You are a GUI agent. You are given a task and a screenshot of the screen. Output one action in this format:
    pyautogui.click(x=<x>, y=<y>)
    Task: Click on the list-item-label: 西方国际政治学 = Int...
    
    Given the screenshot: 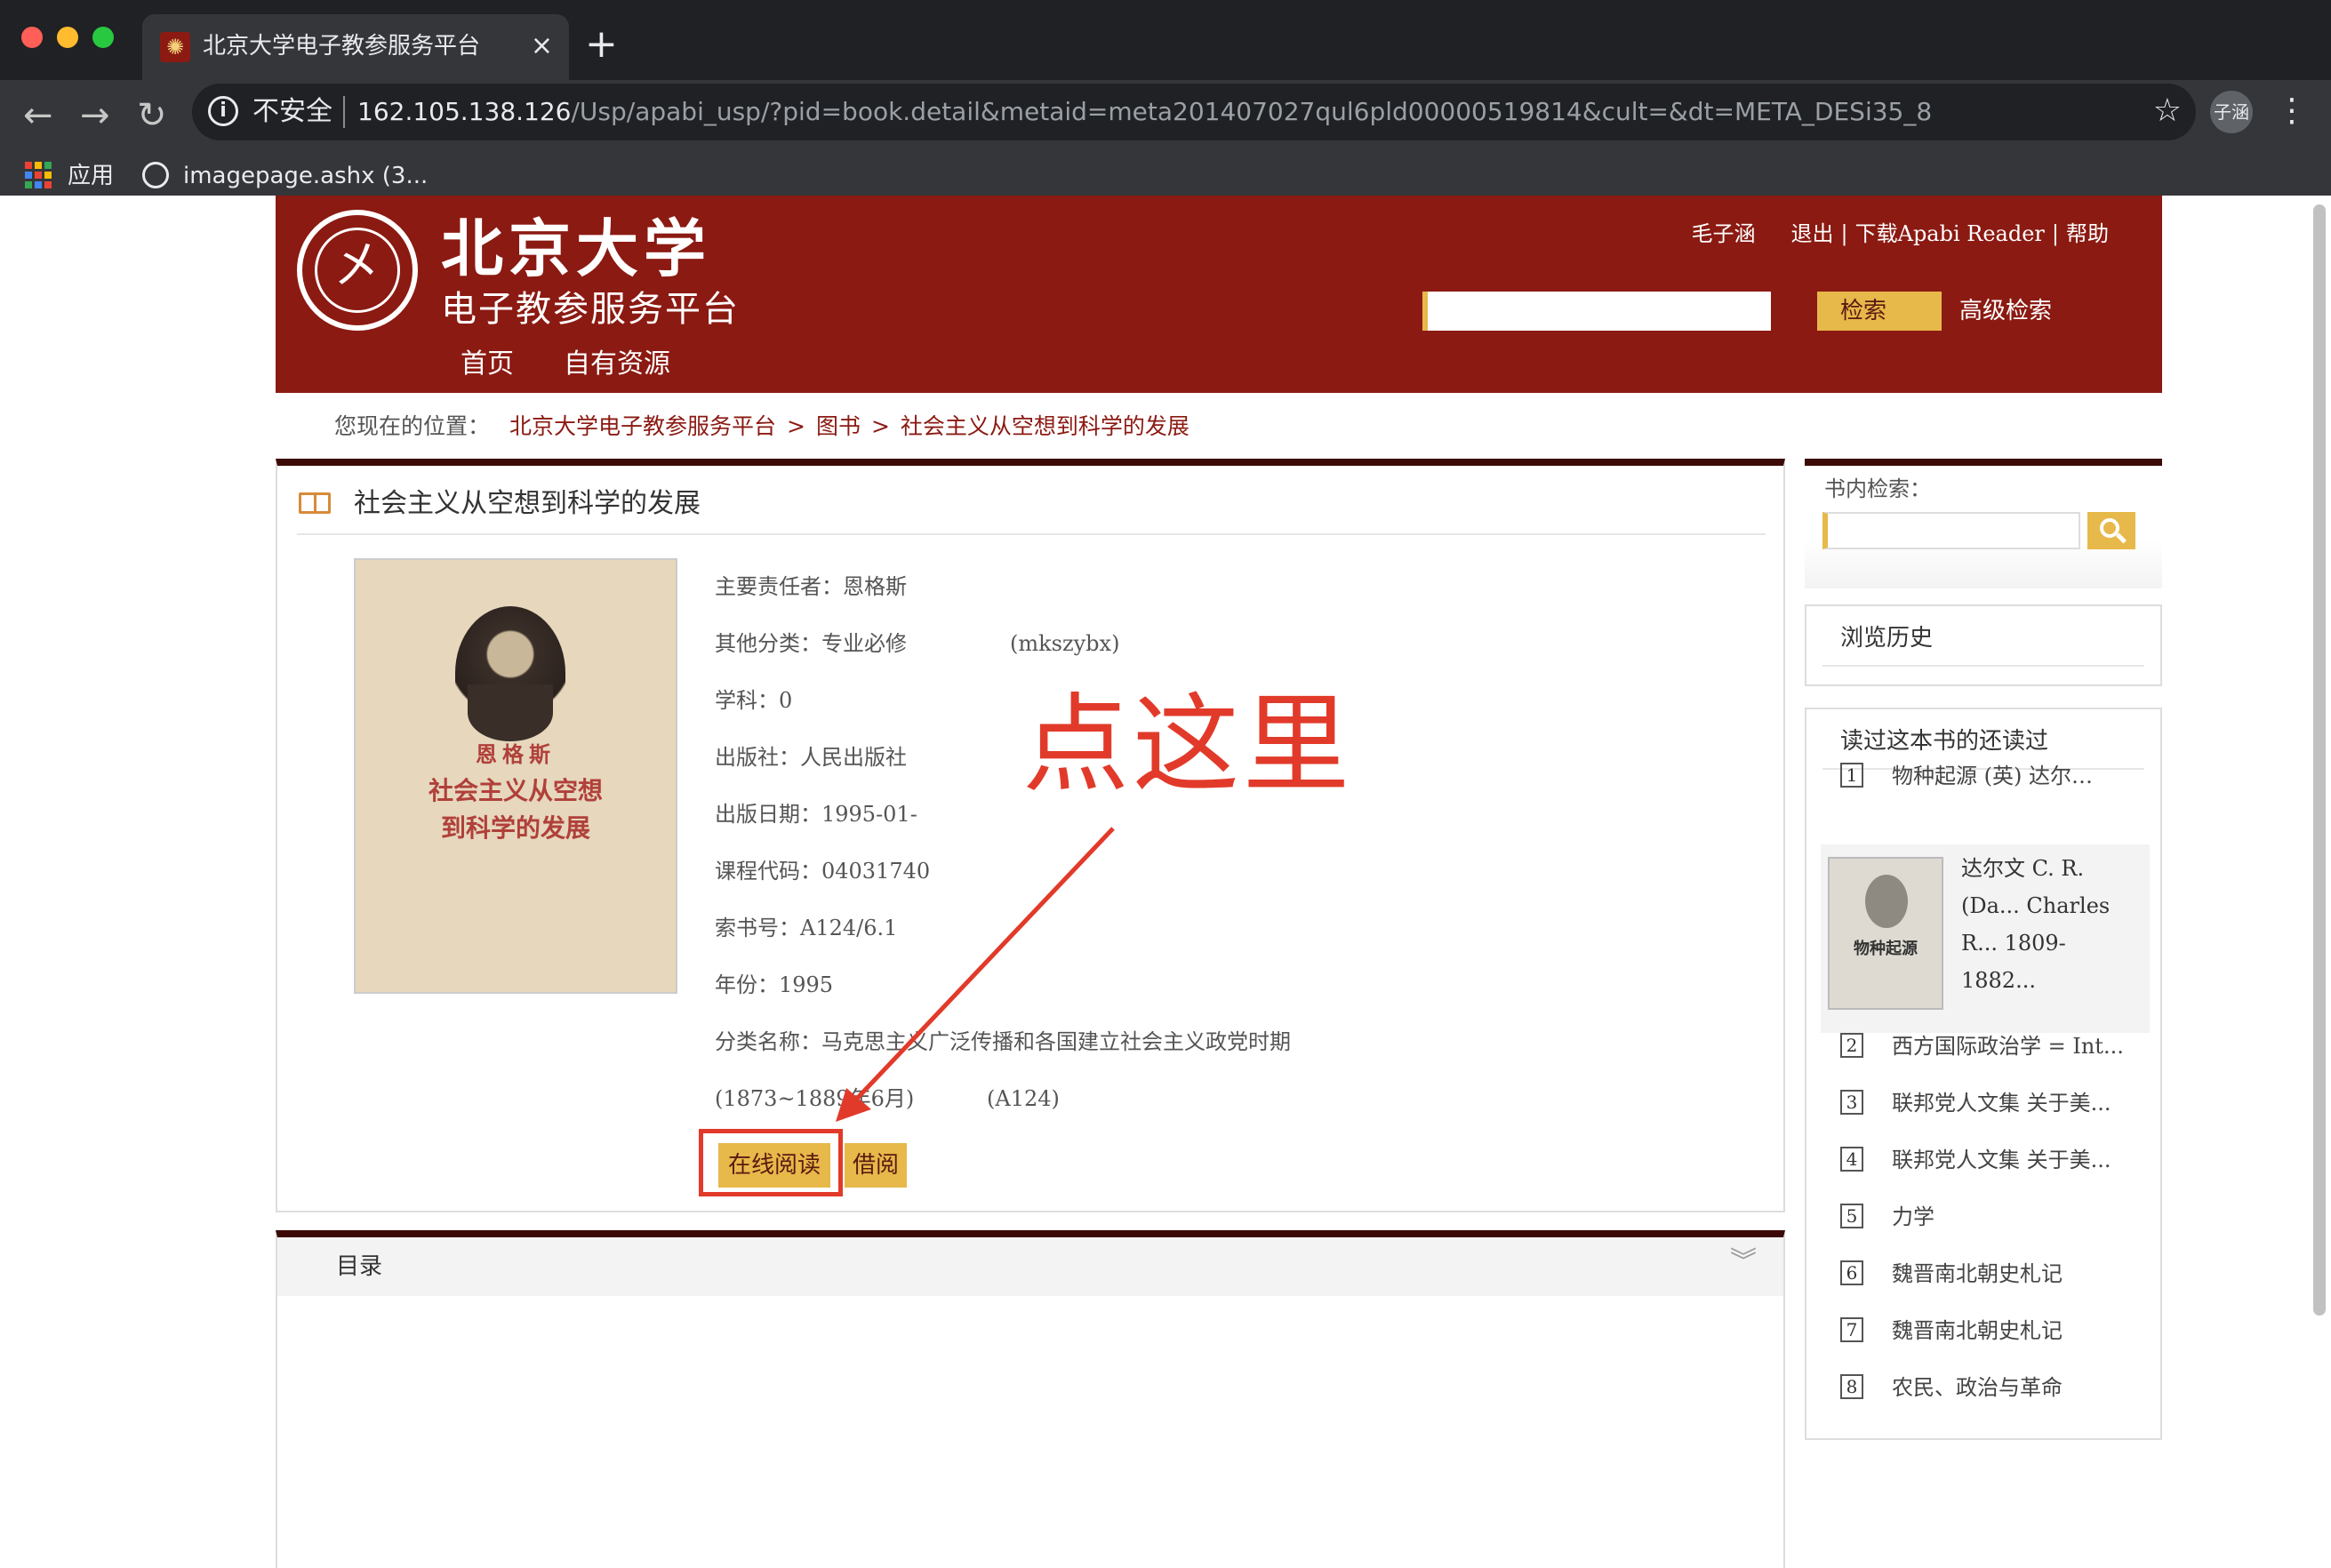 What is the action you would take?
    pyautogui.click(x=2021, y=1046)
    